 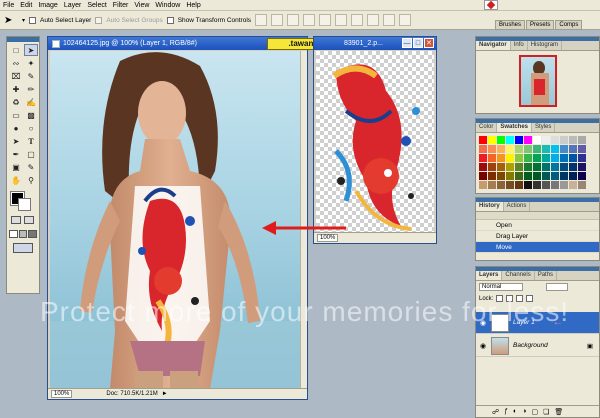 I want to click on distribute-top-button, so click(x=357, y=20).